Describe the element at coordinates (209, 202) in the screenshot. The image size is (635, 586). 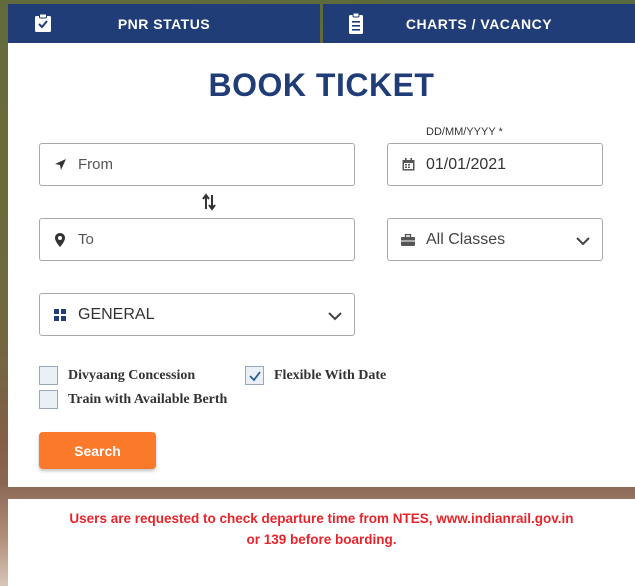
I see `swap-stations-icon` at that location.